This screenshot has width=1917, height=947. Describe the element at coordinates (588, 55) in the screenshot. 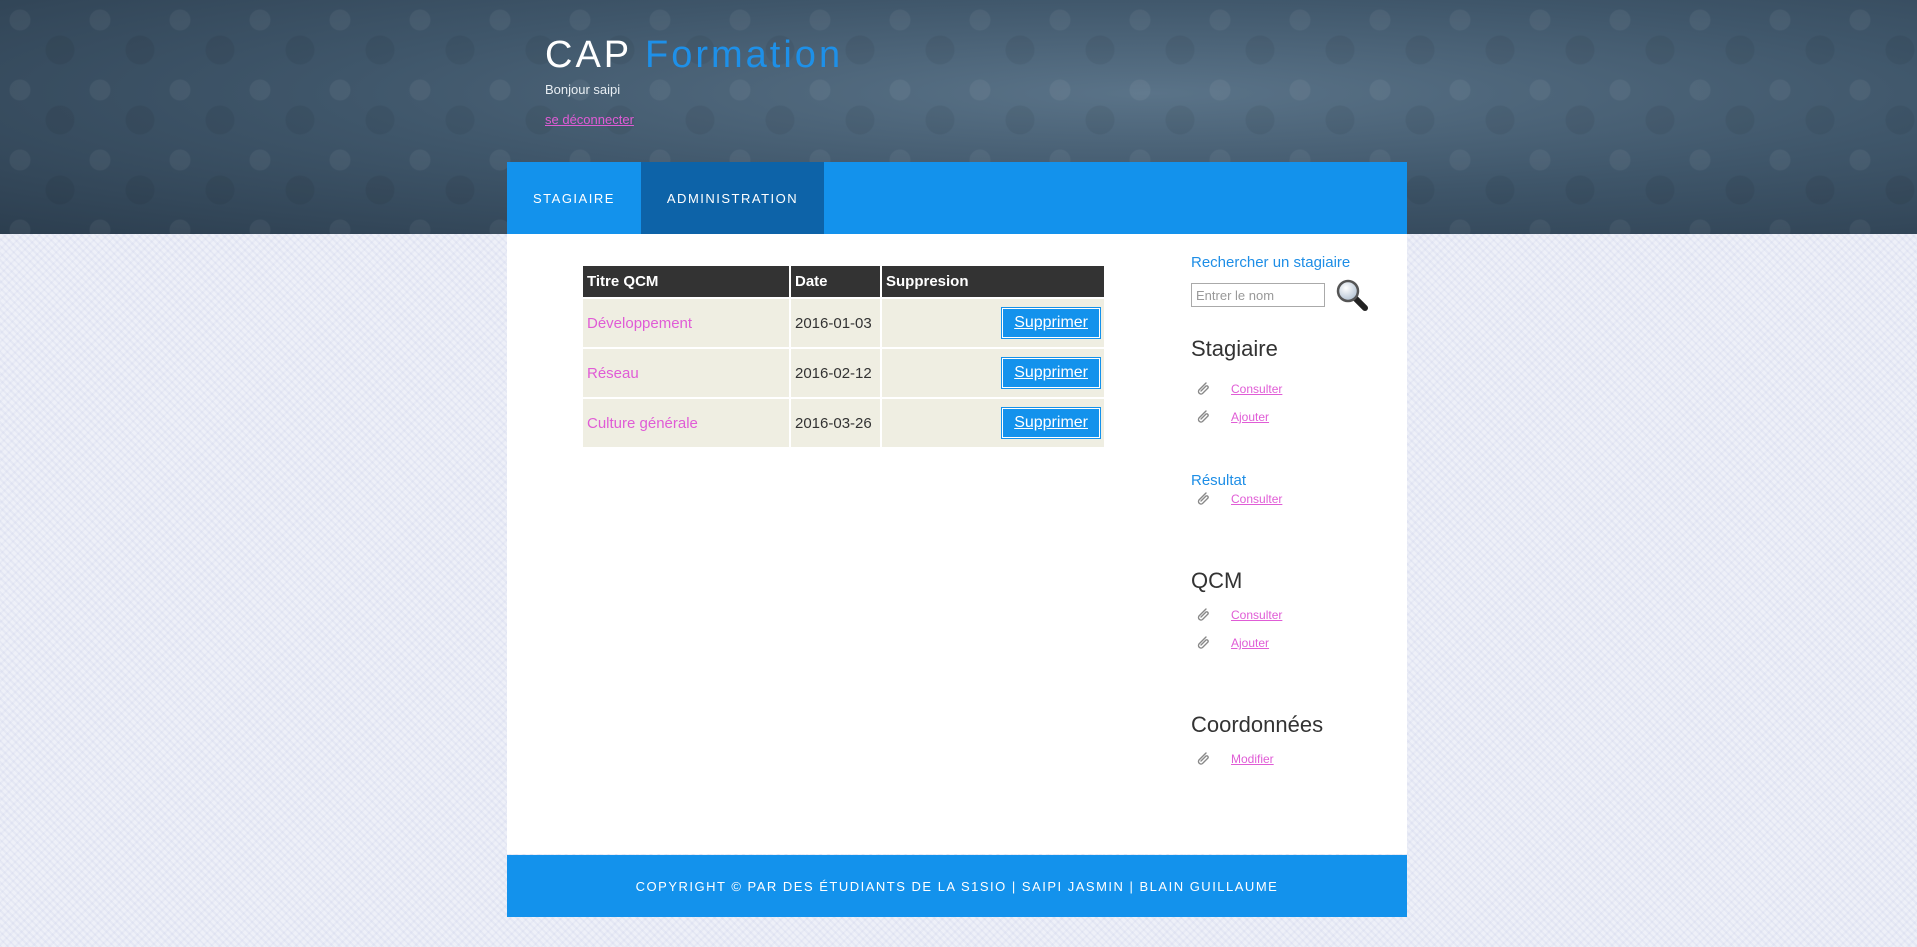

I see `site-title-main: CAP` at that location.